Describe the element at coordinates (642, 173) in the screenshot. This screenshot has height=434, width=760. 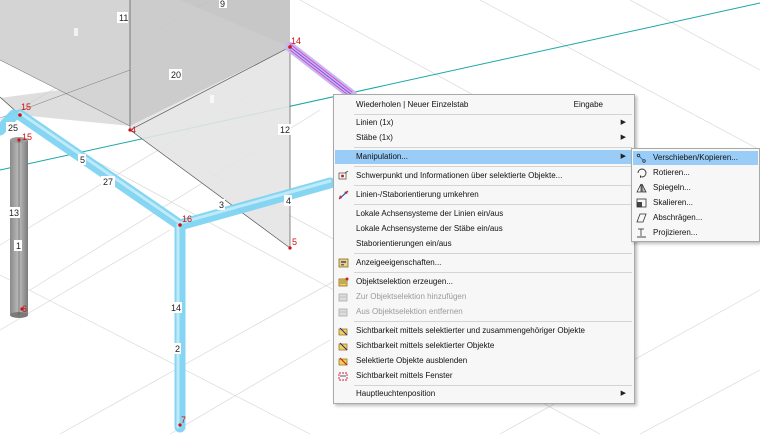
I see `rotate-icon` at that location.